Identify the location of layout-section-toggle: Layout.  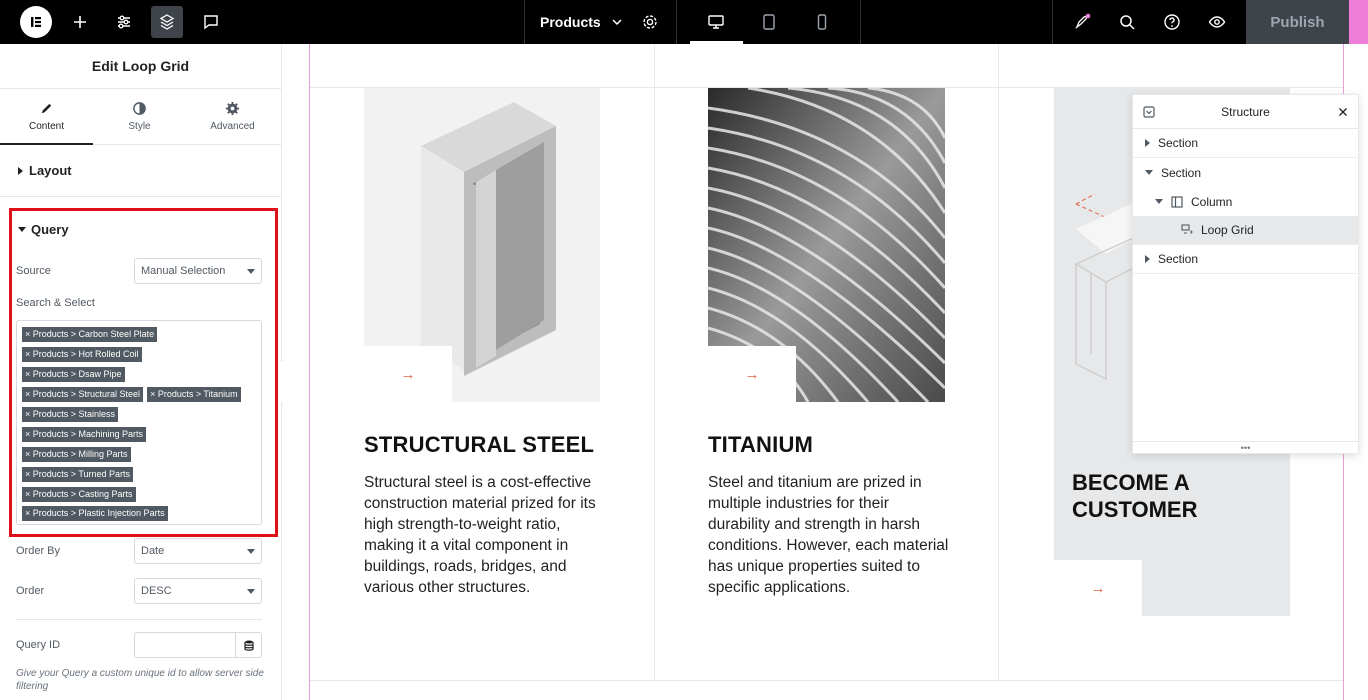
(140, 171).